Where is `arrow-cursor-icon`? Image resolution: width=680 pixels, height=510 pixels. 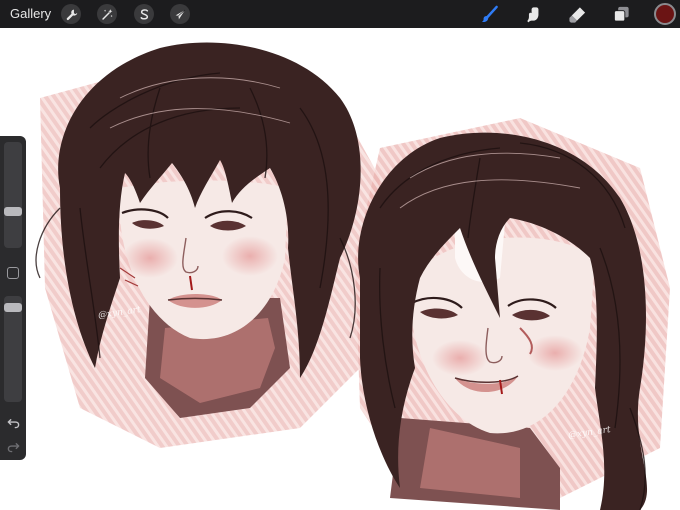
arrow-cursor-icon is located at coordinates (180, 14).